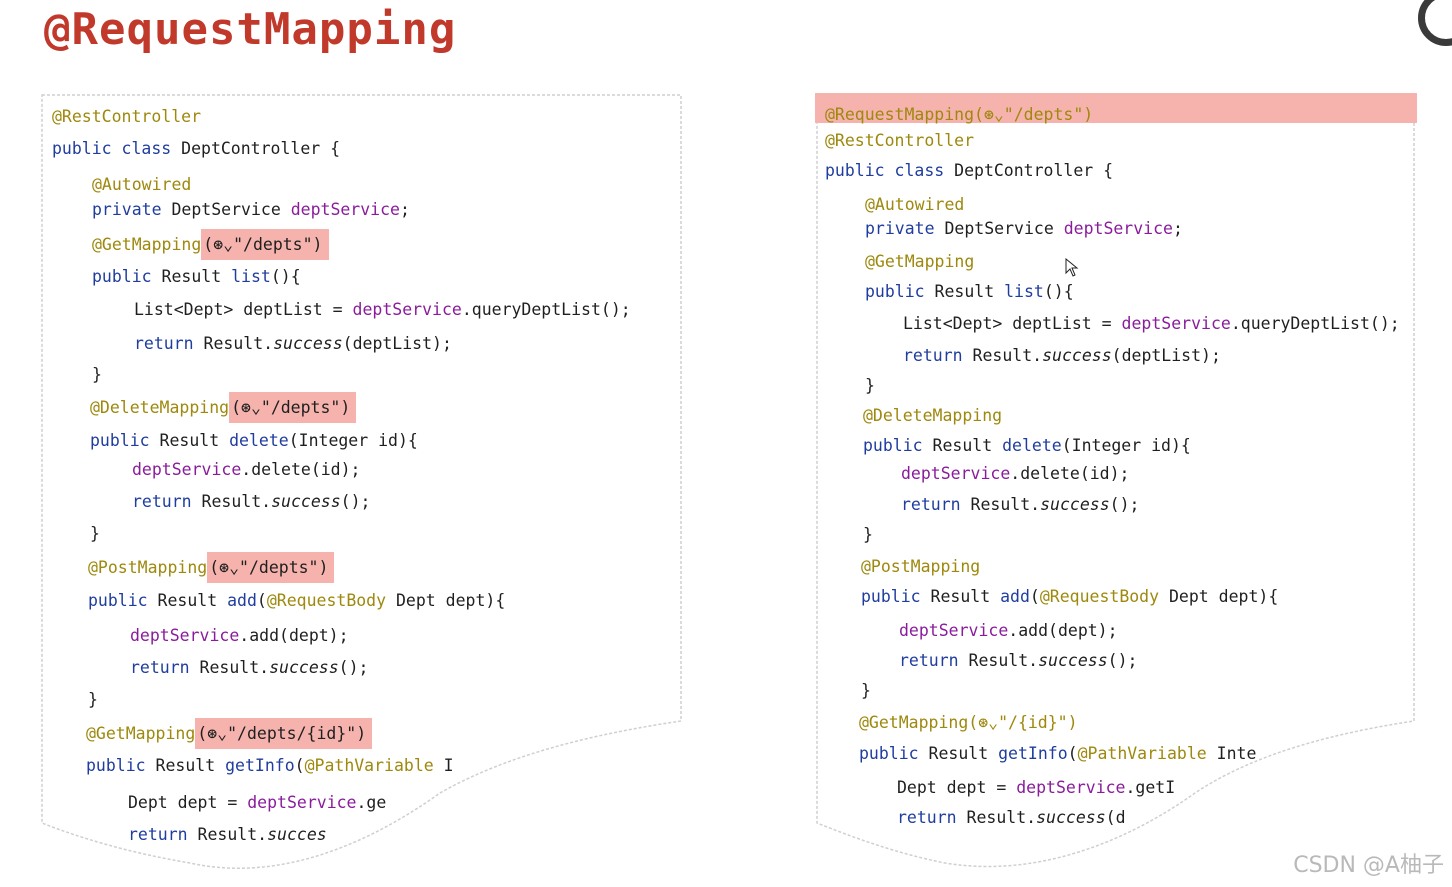 This screenshot has width=1452, height=887. What do you see at coordinates (270, 766) in the screenshot?
I see `code-line: public Result getInfo(@PathVariable I` at bounding box center [270, 766].